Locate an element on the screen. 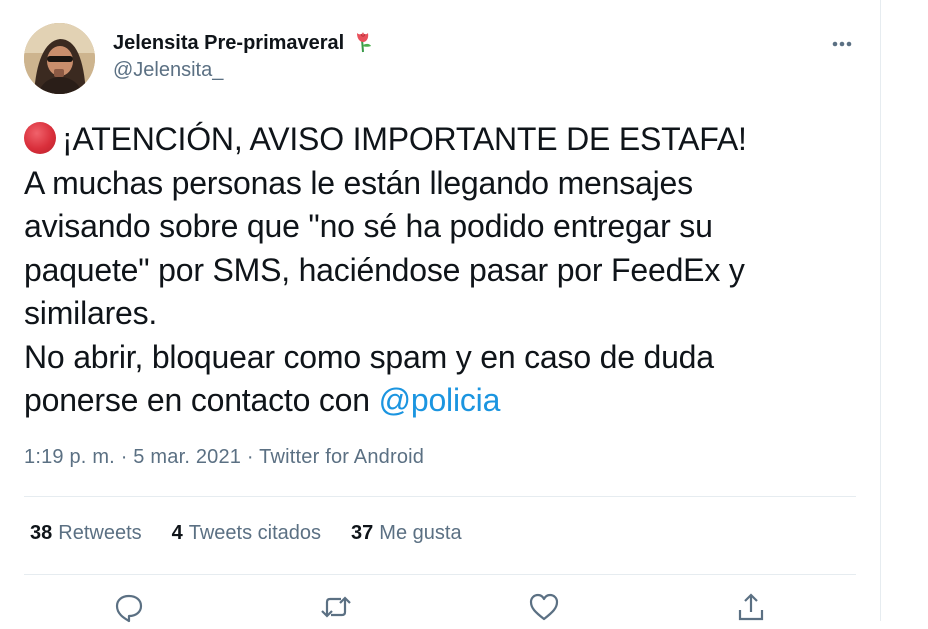  share-icon is located at coordinates (751, 607).